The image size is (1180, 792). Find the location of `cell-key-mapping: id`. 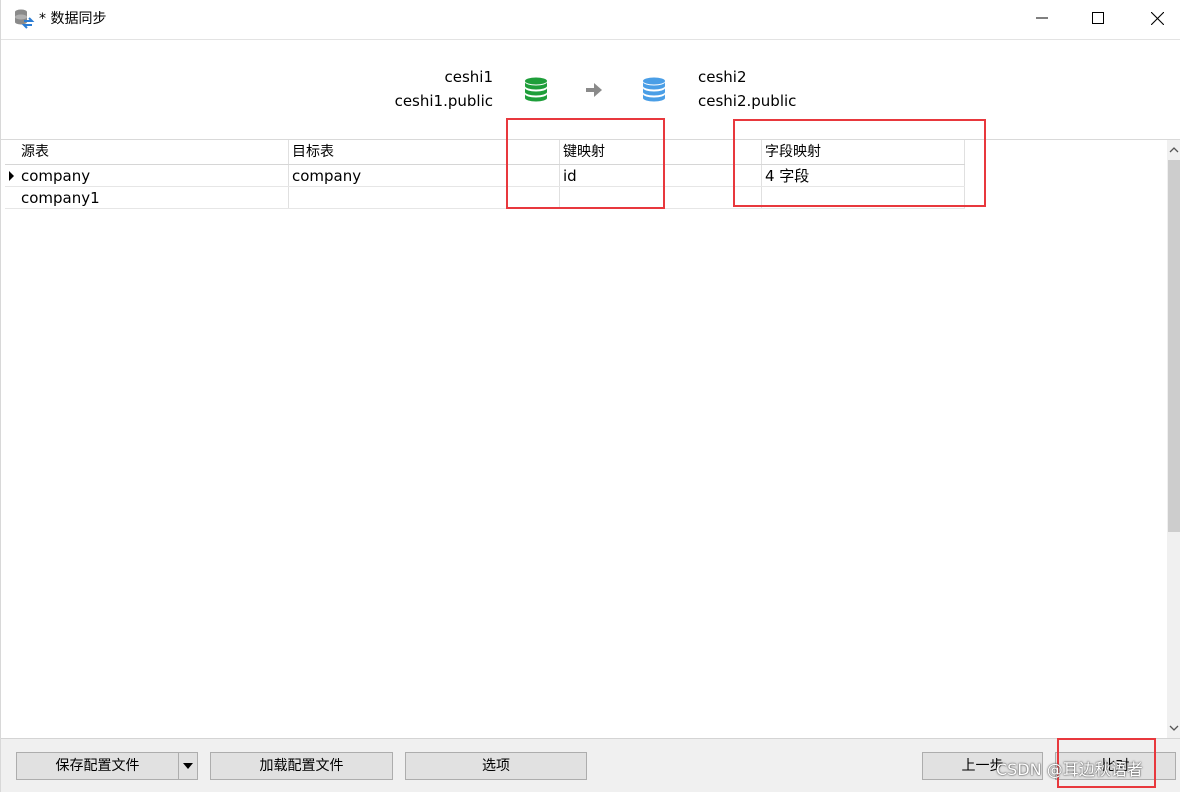

cell-key-mapping: id is located at coordinates (661, 175).